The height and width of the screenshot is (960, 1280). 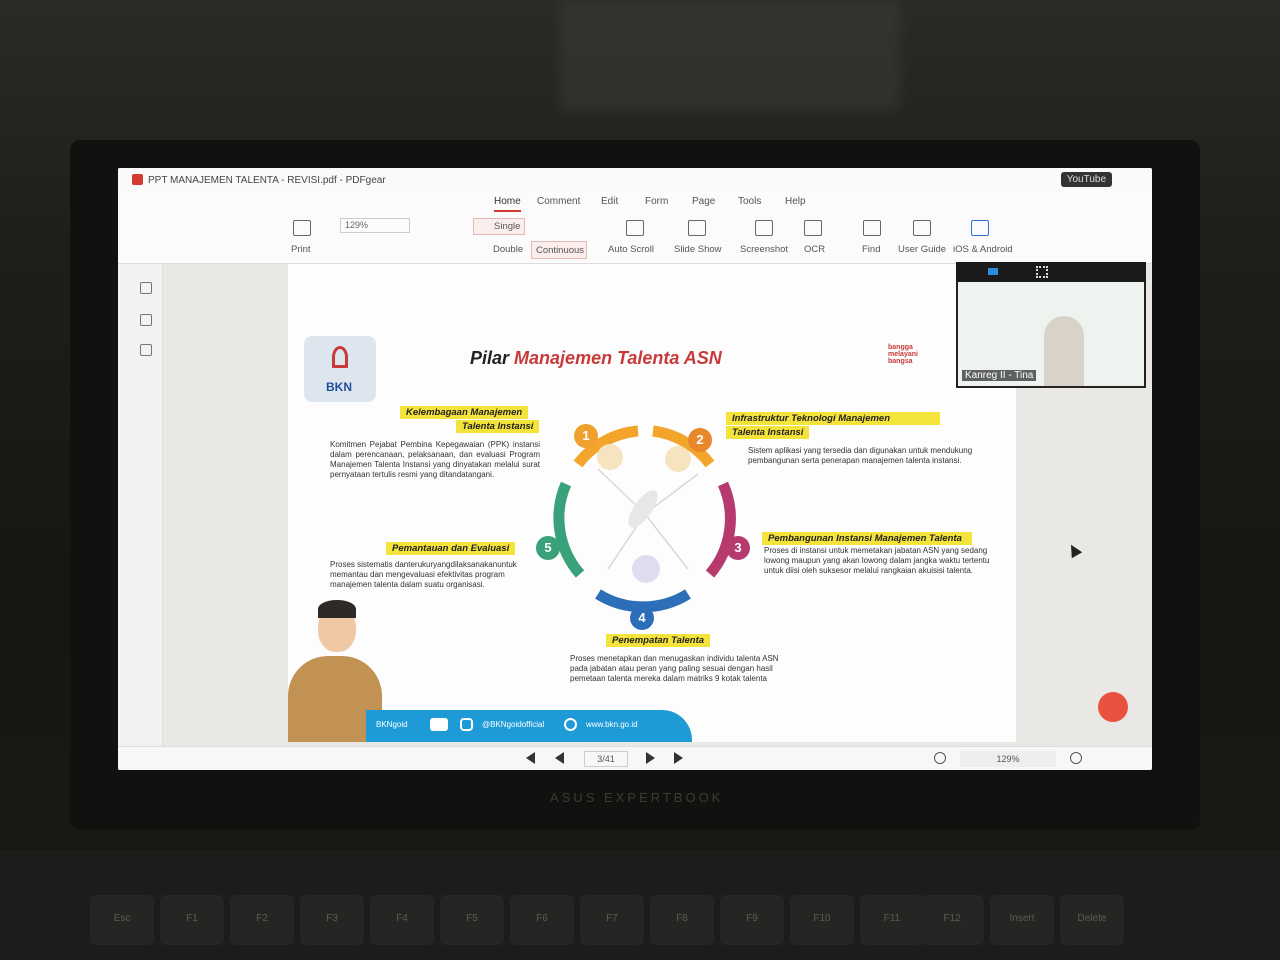 What do you see at coordinates (983, 249) in the screenshot?
I see `ios-android-button: iOS & Android` at bounding box center [983, 249].